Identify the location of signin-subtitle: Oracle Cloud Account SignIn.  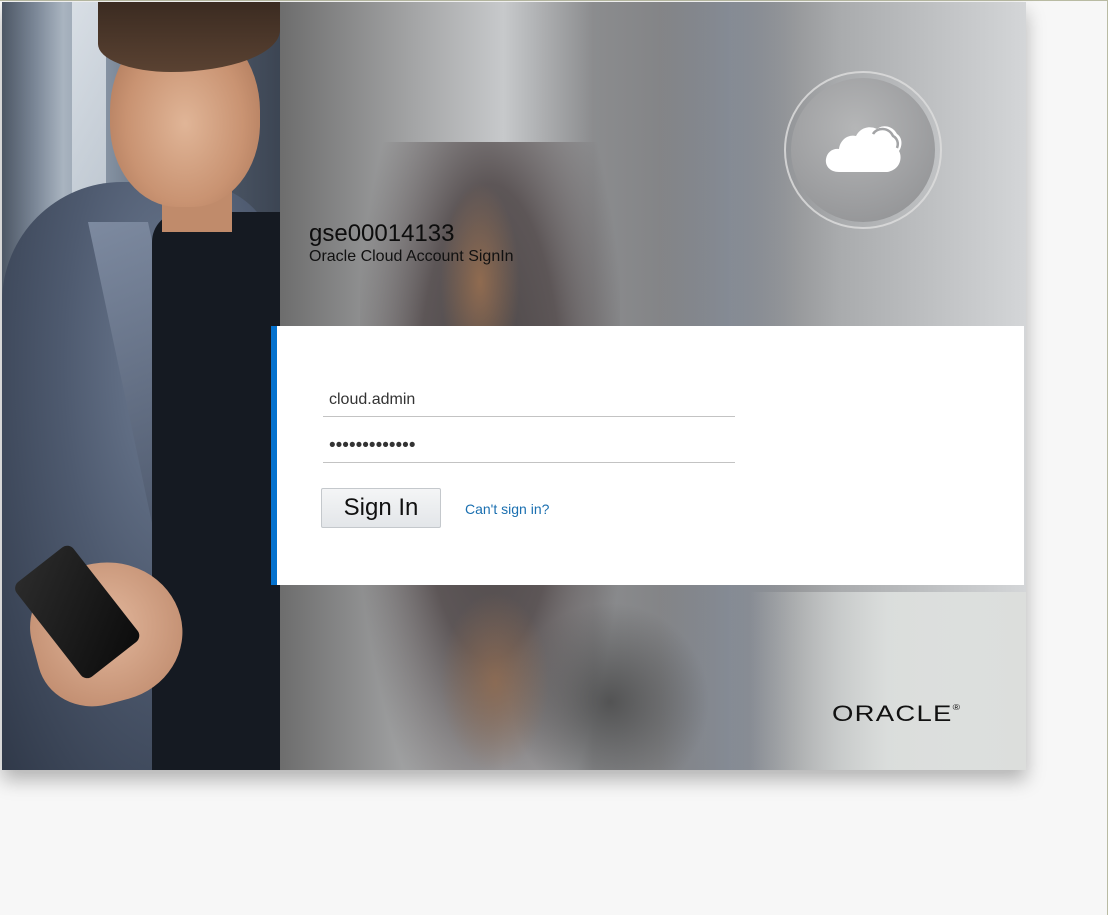
(411, 256).